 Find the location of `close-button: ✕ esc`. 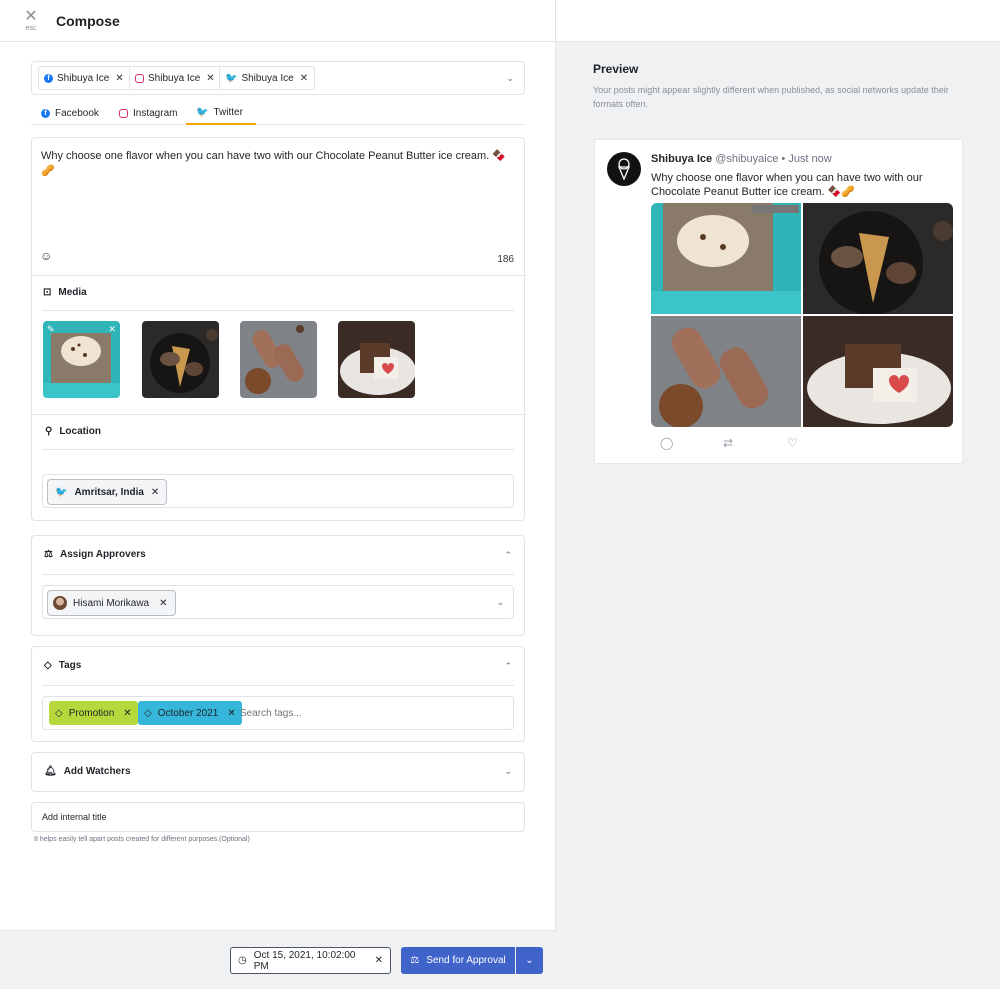

close-button: ✕ esc is located at coordinates (31, 21).